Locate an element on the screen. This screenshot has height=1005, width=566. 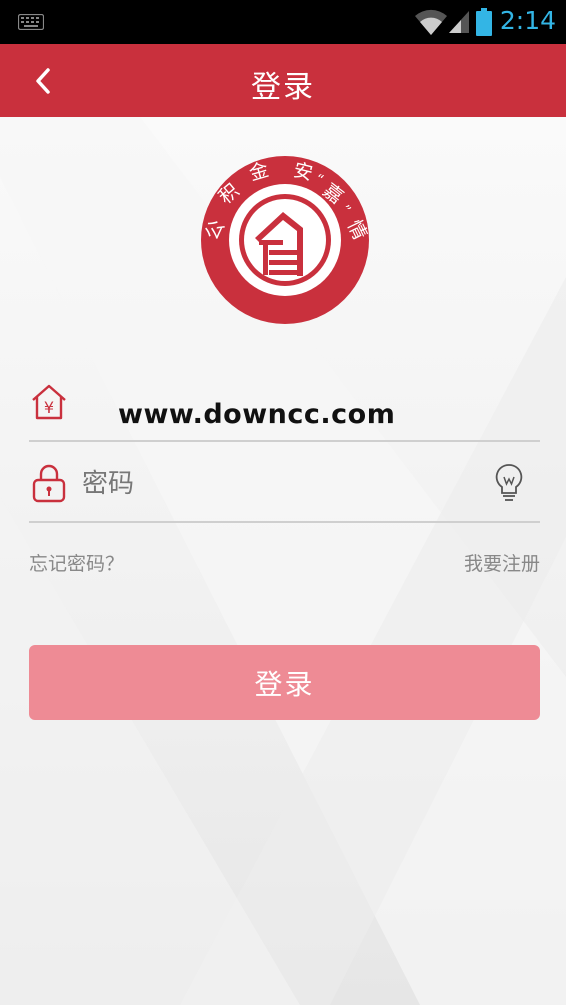
house-yuan-icon: ¥ is located at coordinates (49, 402).